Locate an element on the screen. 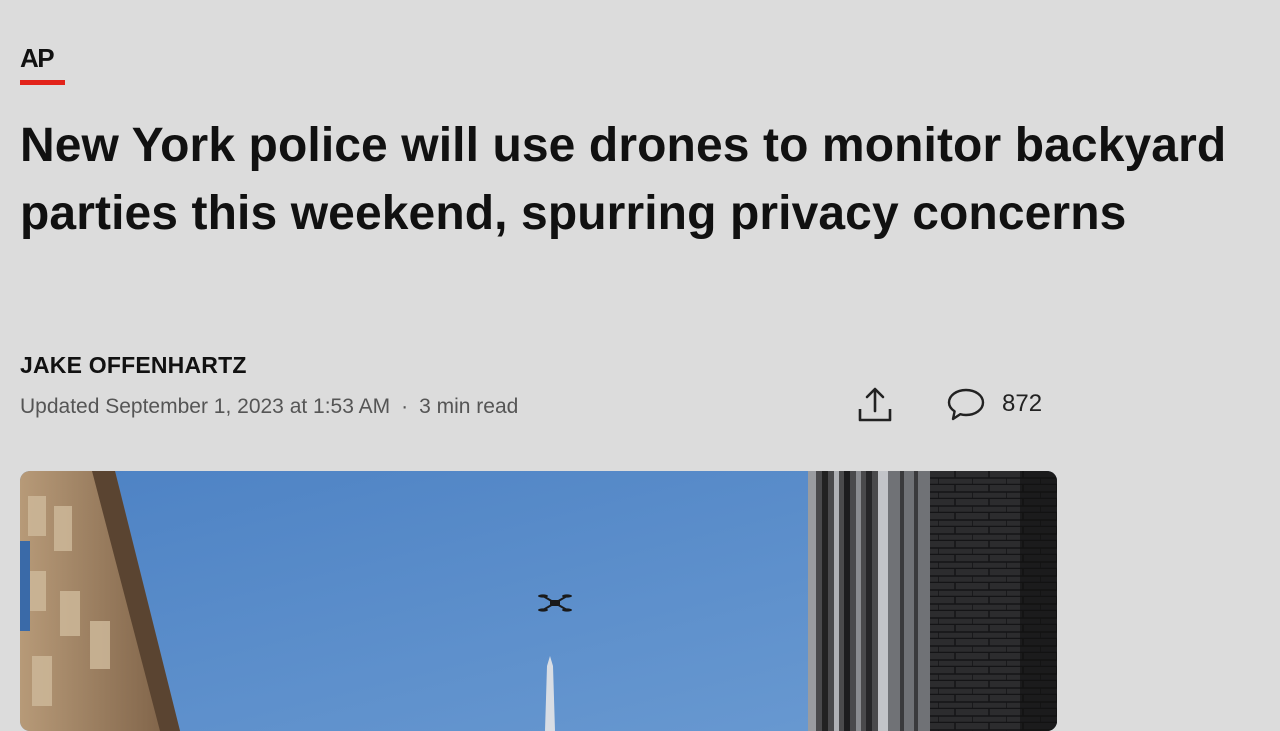 The width and height of the screenshot is (1280, 731). updated-timestamp: Updated September 1, 2023 at 1:53 AM is located at coordinates (205, 406).